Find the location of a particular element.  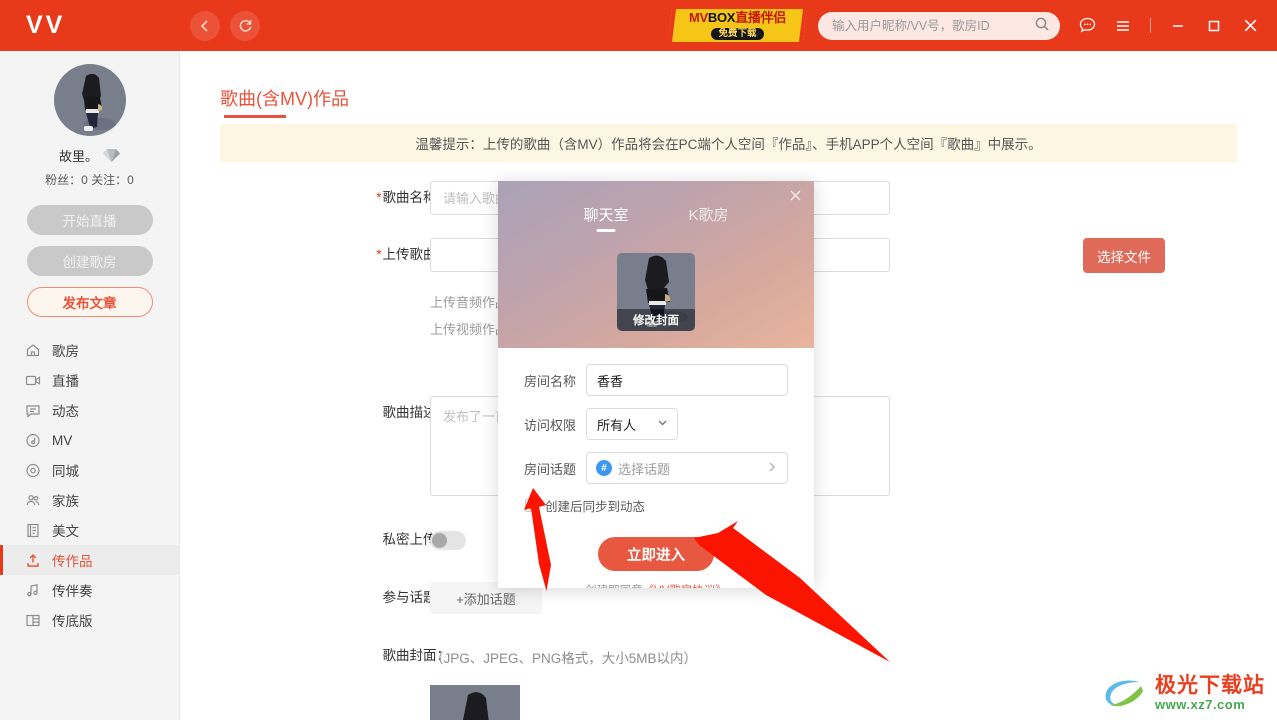

profile-name-row: 故里。 is located at coordinates (89, 155).